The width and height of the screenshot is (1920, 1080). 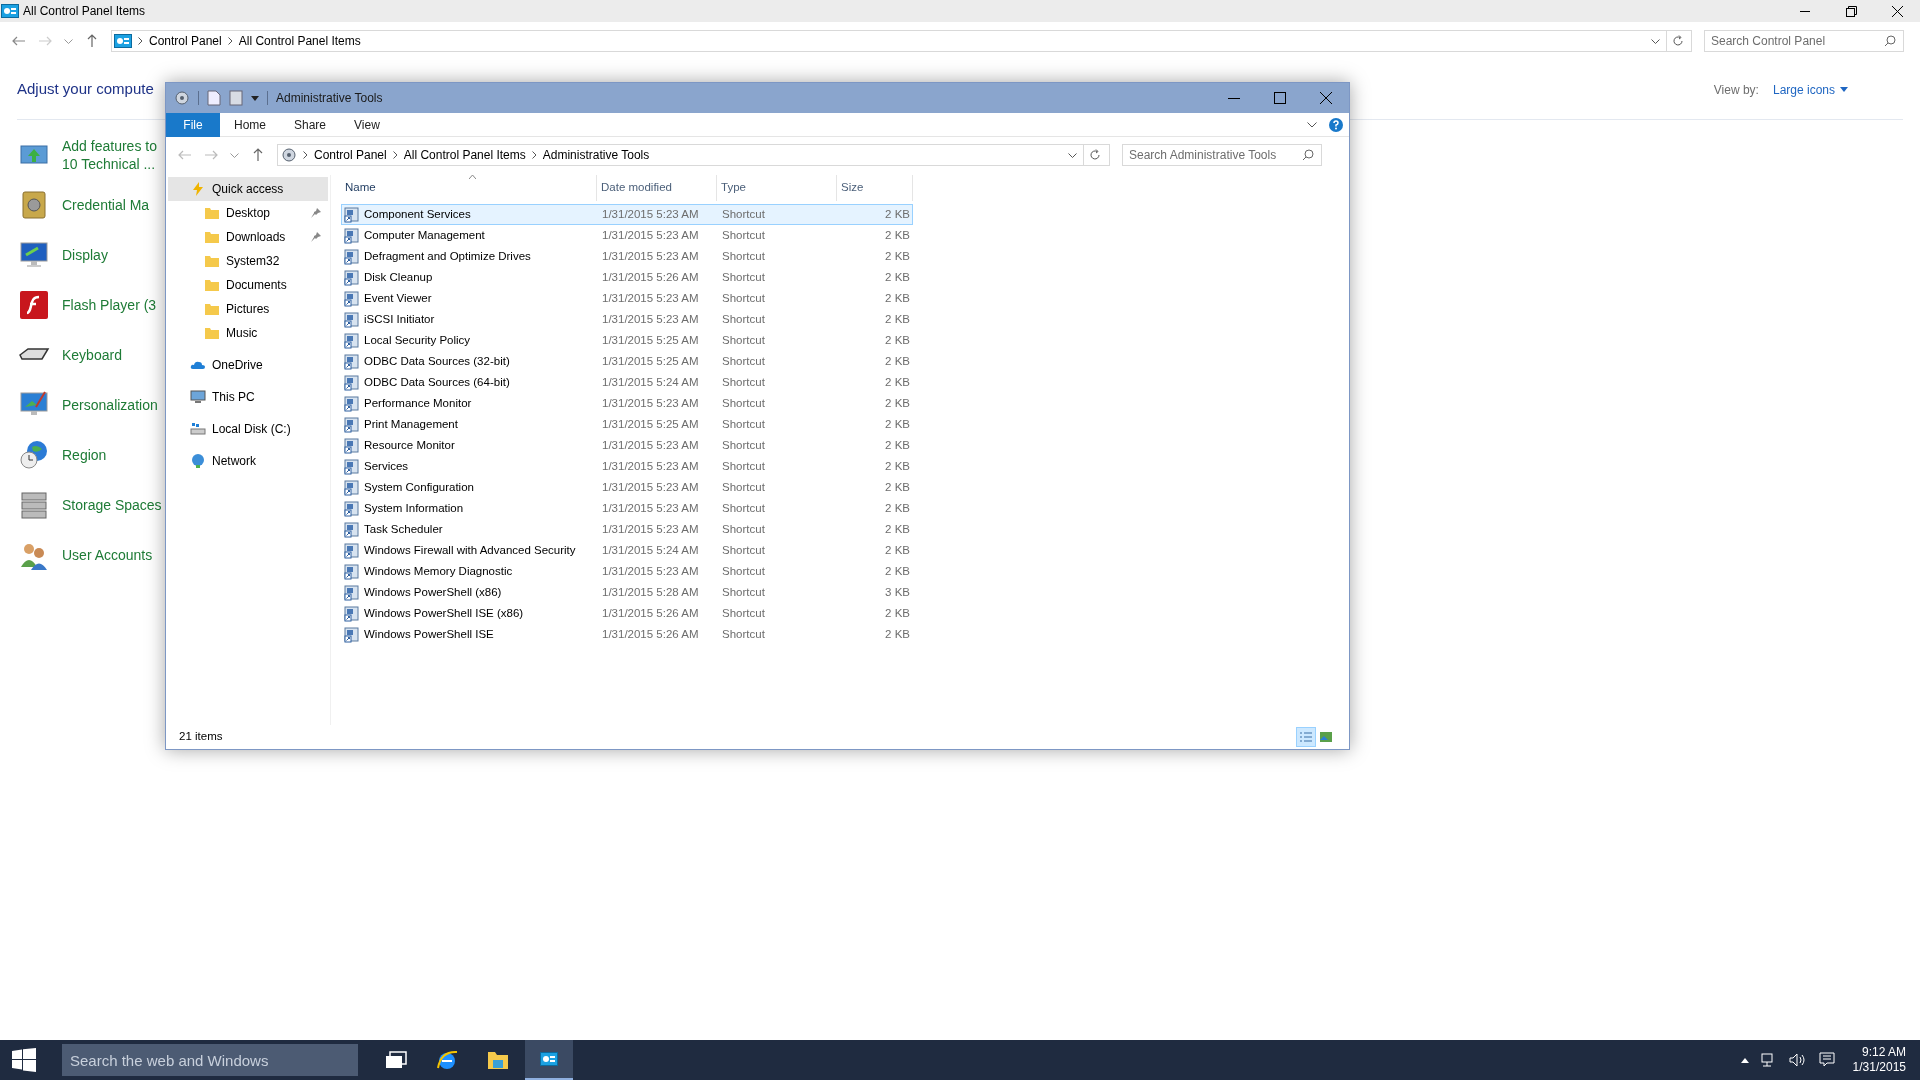 I want to click on control-panel-link: User Accounts, so click(x=107, y=555).